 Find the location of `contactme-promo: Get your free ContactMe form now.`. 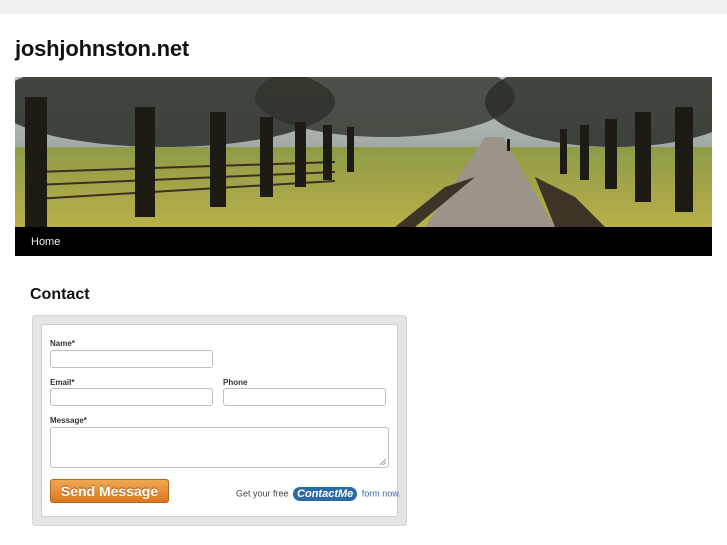

contactme-promo: Get your free ContactMe form now. is located at coordinates (318, 494).